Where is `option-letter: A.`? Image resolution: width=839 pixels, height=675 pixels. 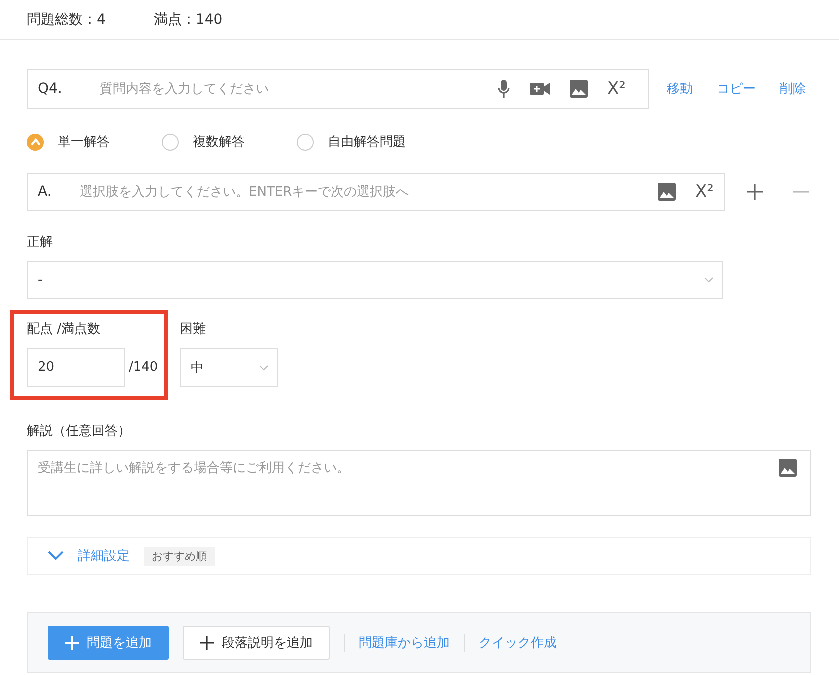
option-letter: A. is located at coordinates (45, 192).